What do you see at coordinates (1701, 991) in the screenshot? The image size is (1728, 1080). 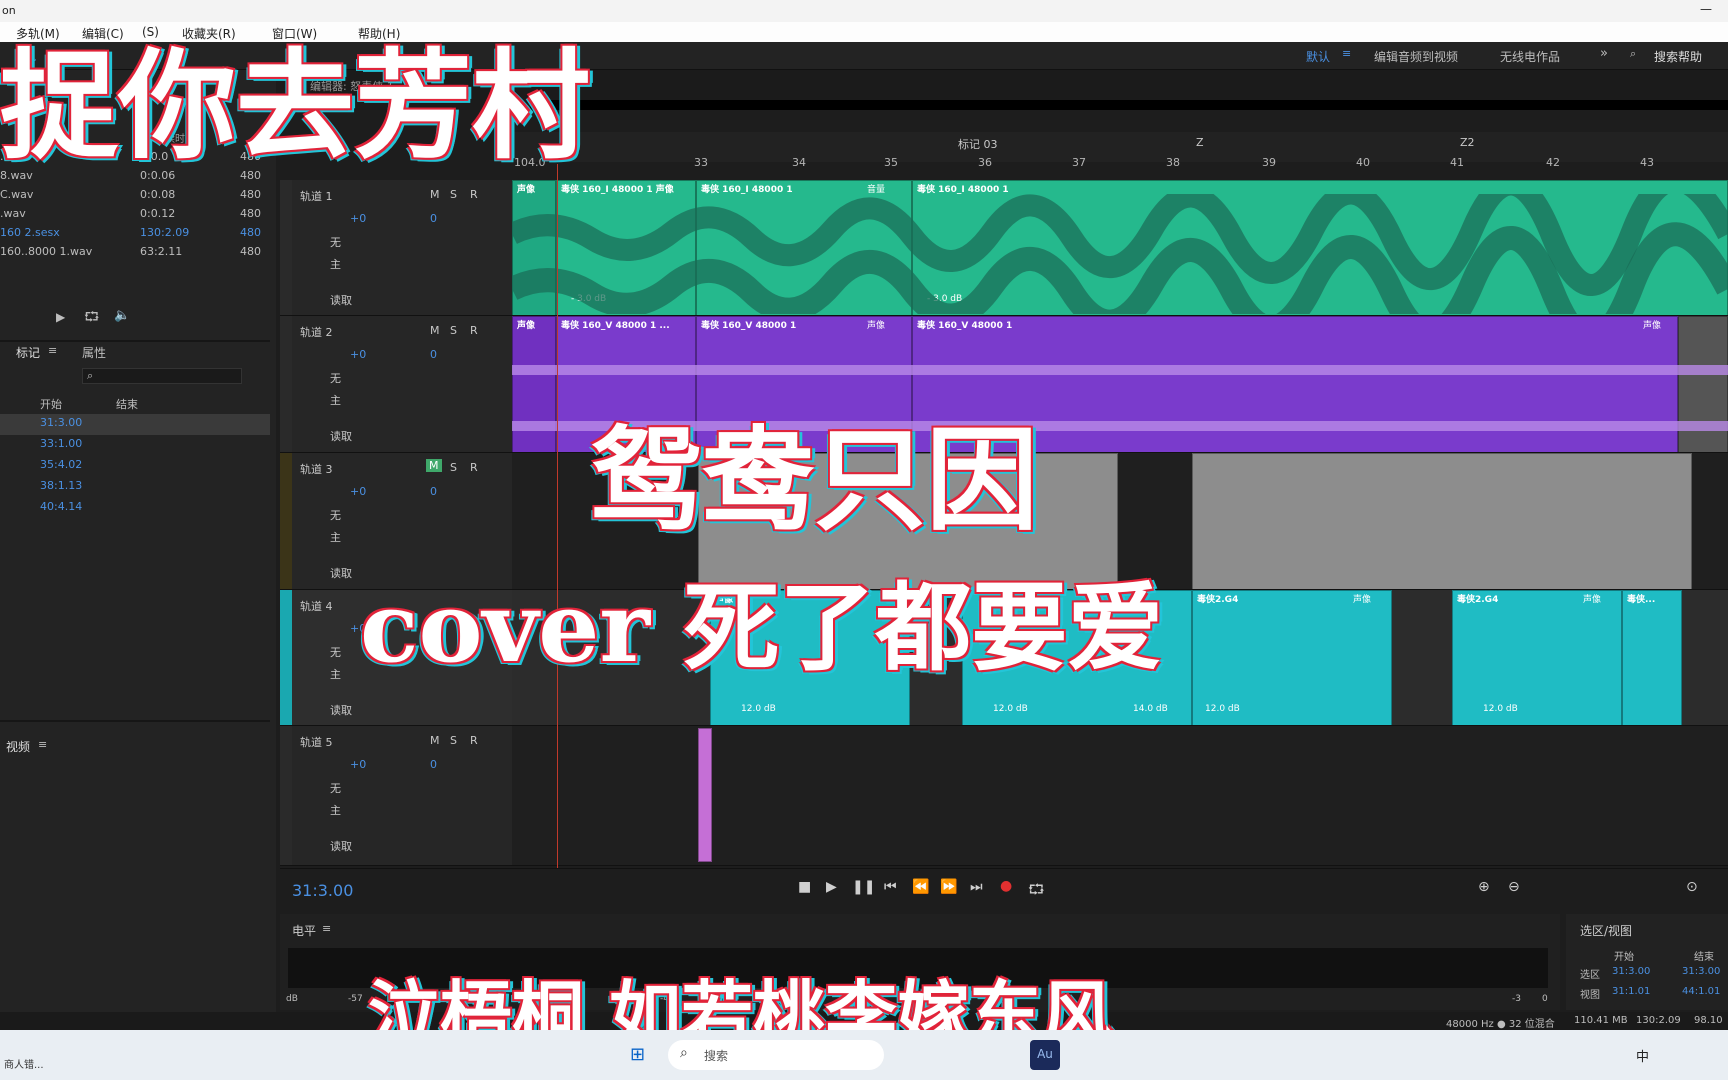 I see `view-end-value: 44:1.01` at bounding box center [1701, 991].